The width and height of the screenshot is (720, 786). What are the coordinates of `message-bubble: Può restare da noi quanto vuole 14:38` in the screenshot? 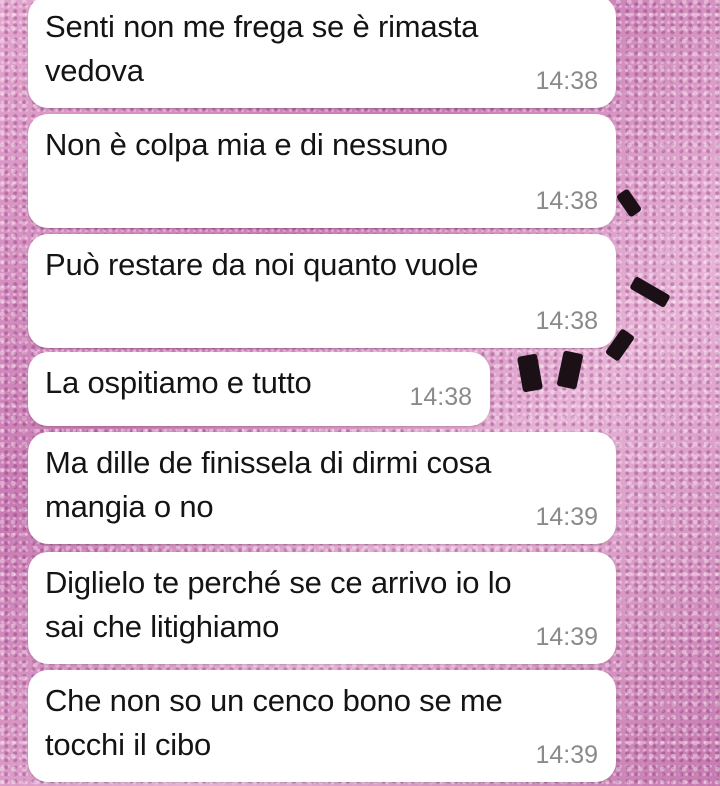 It's located at (322, 291).